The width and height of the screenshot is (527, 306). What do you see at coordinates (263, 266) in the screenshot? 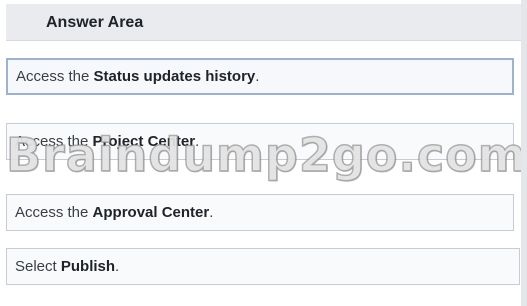
I see `answer-item-publish: Select Publish.` at bounding box center [263, 266].